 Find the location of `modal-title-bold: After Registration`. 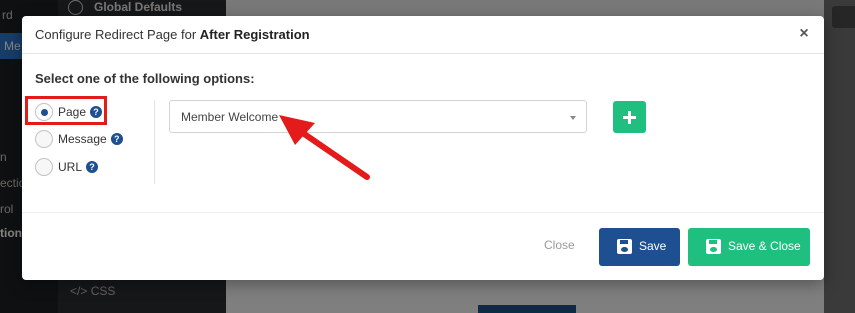

modal-title-bold: After Registration is located at coordinates (254, 34).